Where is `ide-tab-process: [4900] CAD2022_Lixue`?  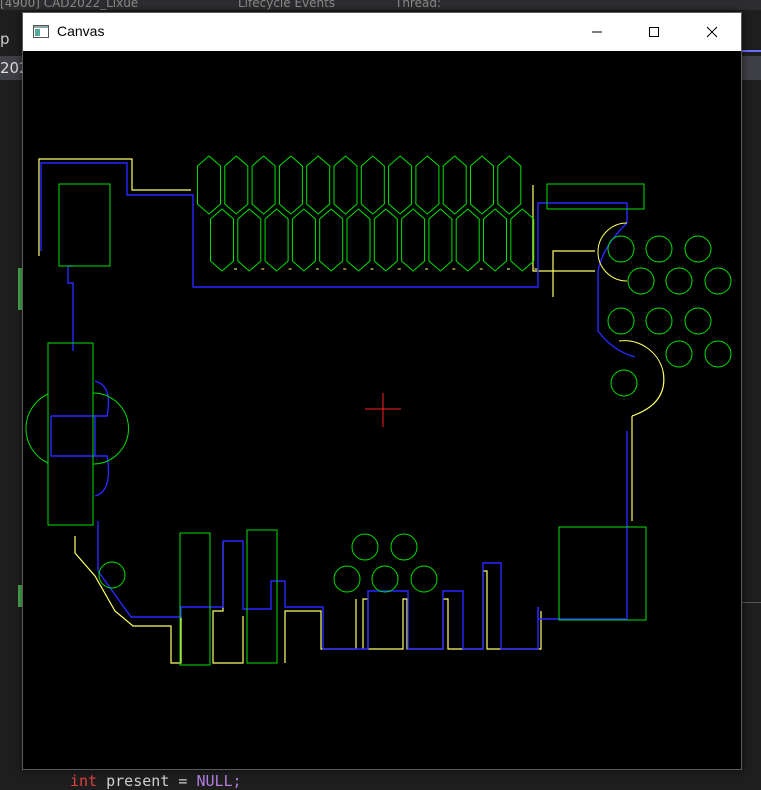
ide-tab-process: [4900] CAD2022_Lixue is located at coordinates (80, 5).